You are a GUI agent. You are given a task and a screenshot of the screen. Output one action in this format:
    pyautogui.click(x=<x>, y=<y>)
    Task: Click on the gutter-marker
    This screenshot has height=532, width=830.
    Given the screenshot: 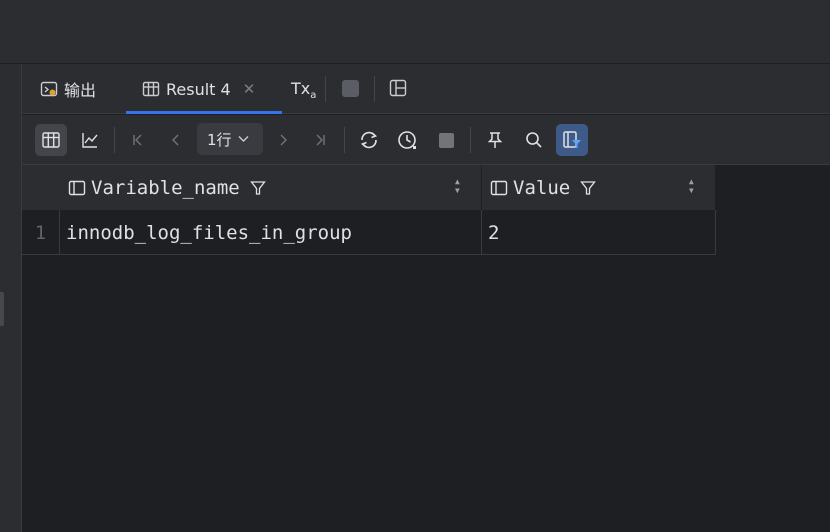 What is the action you would take?
    pyautogui.click(x=2, y=309)
    